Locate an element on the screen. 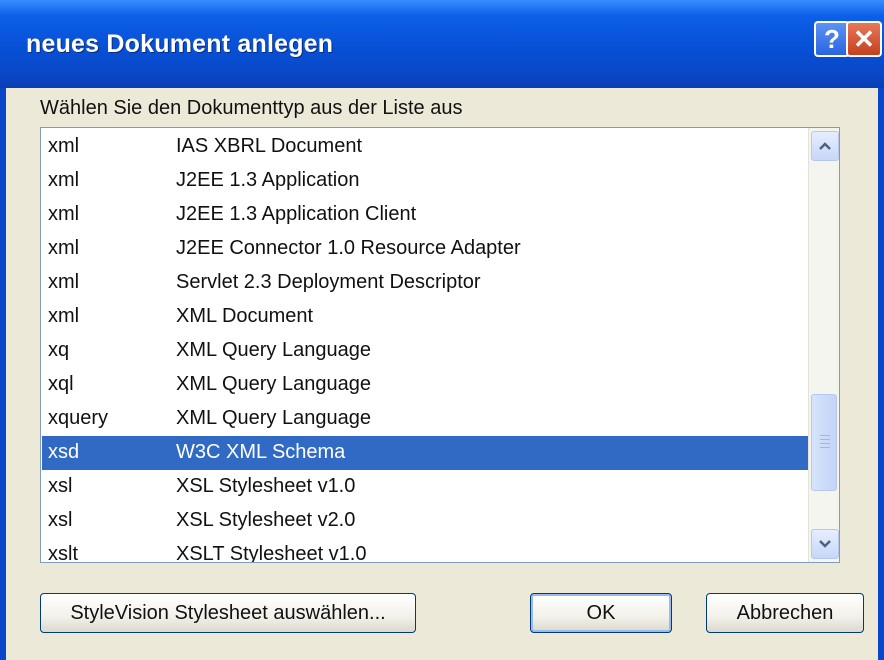  vertical-scrollbar is located at coordinates (823, 345).